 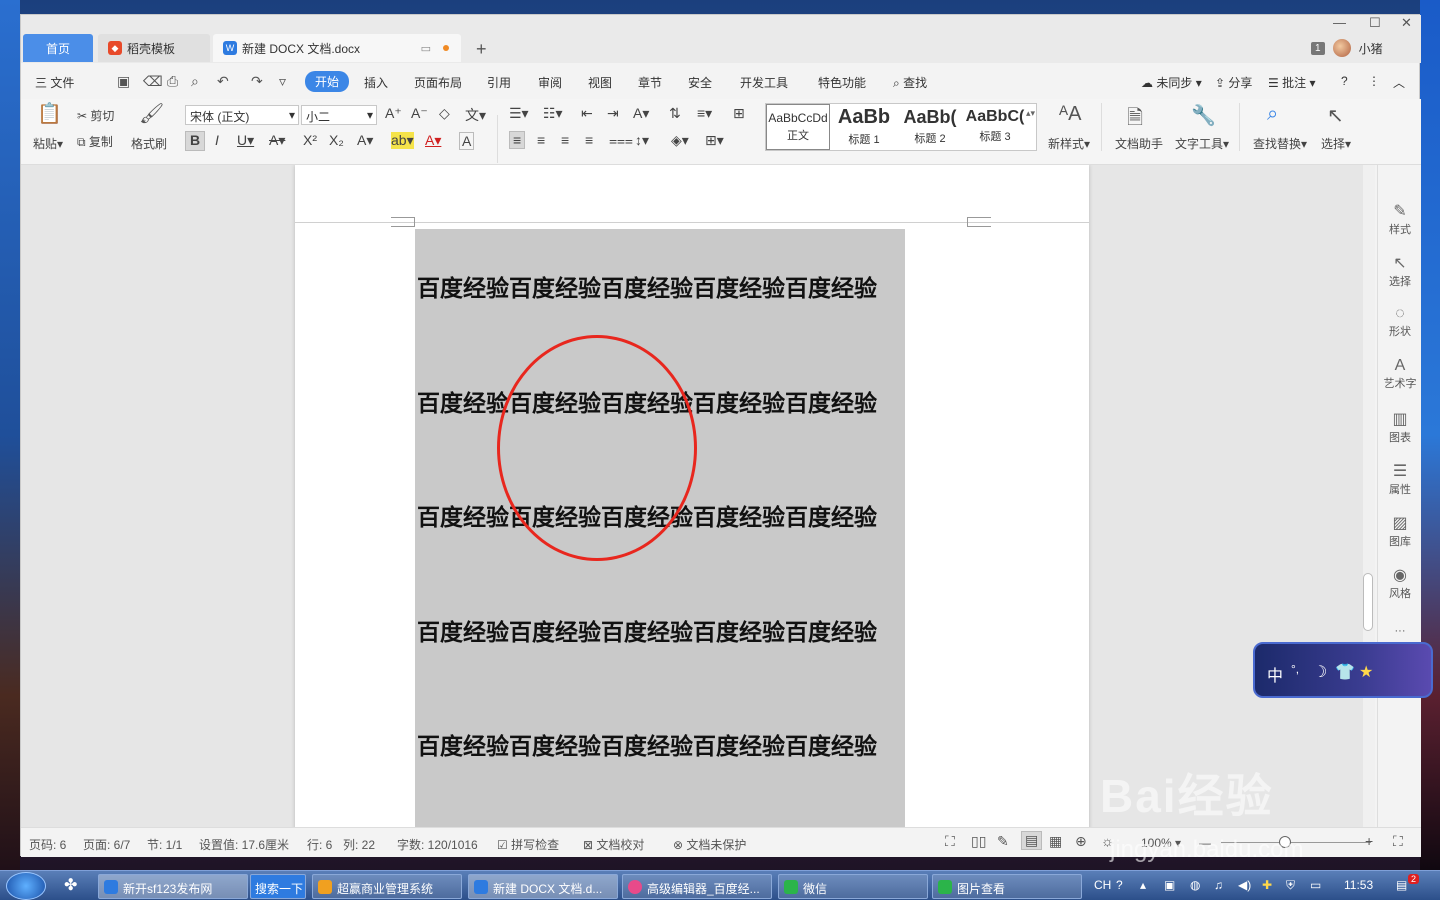 What do you see at coordinates (675, 113) in the screenshot?
I see `sort-icon: ⇅` at bounding box center [675, 113].